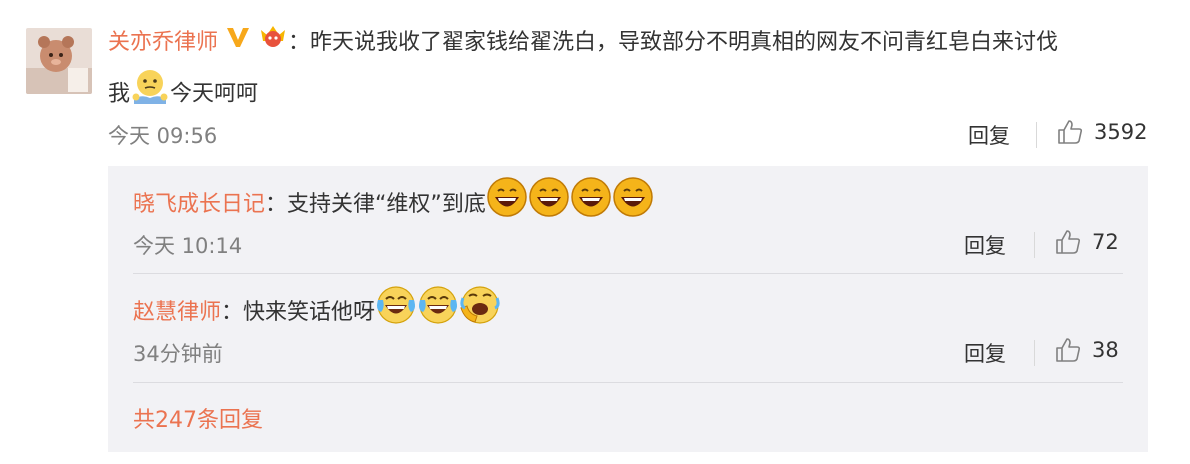 This screenshot has width=1190, height=464. What do you see at coordinates (1086, 350) in the screenshot?
I see `like-button: 38` at bounding box center [1086, 350].